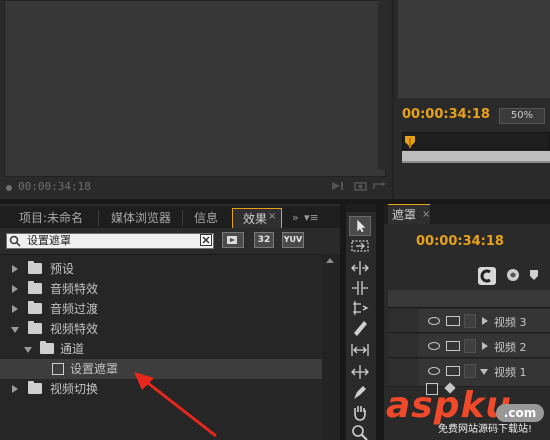 This screenshot has width=550, height=440. I want to click on tree-item-label: 预设, so click(62, 269).